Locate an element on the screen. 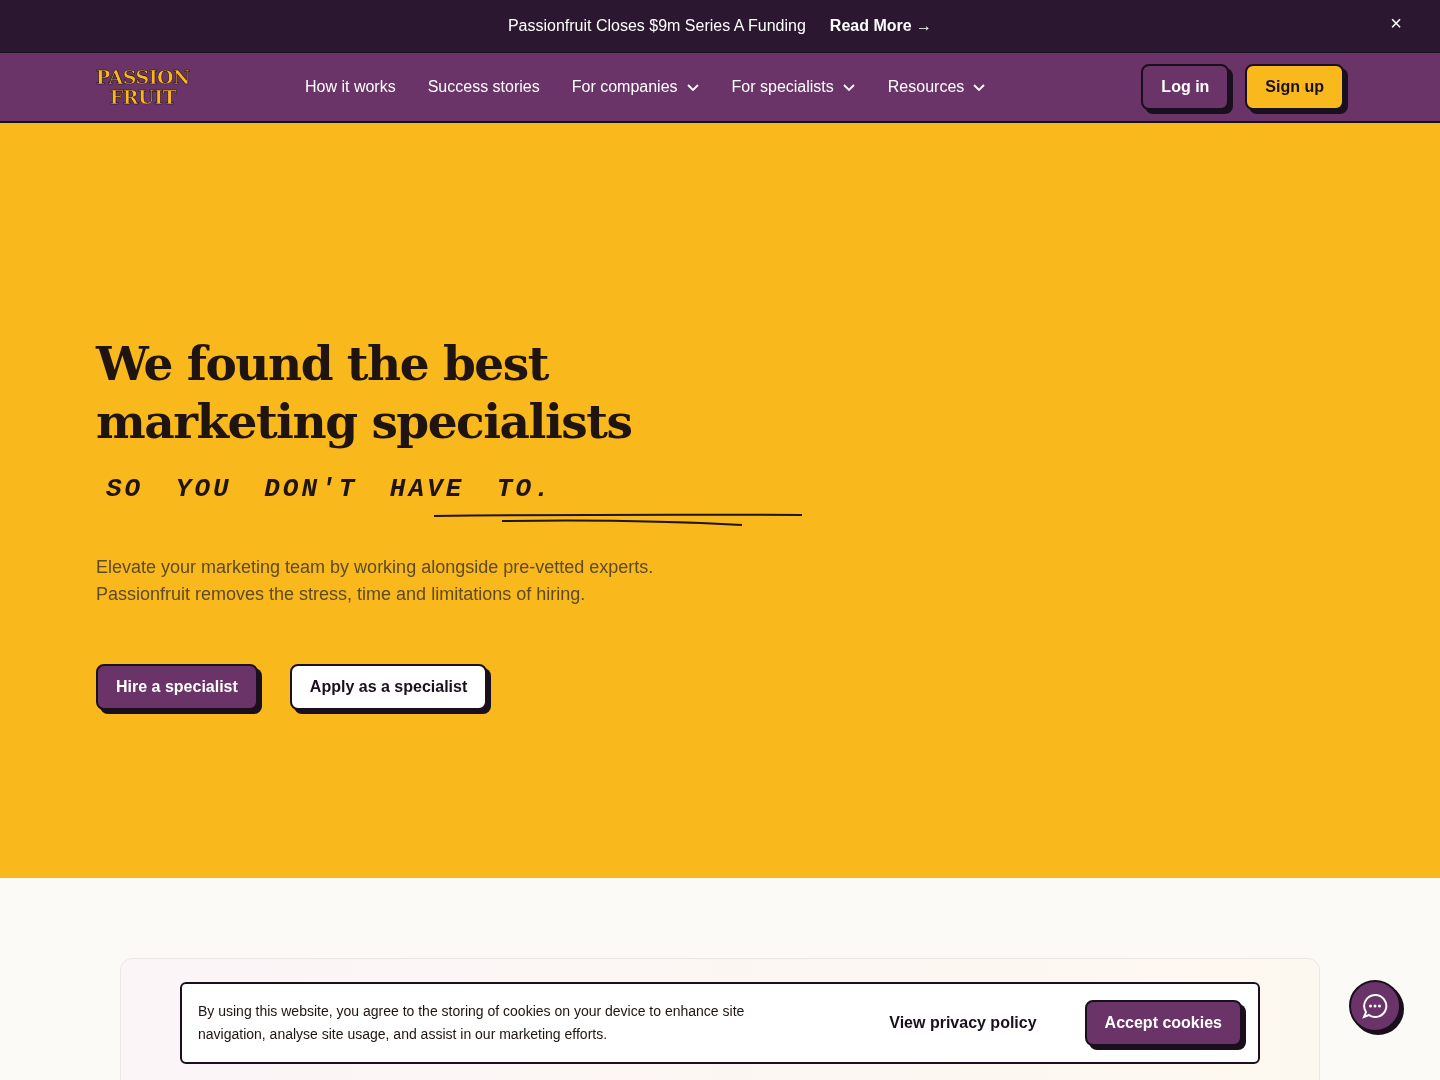 The image size is (1440, 1080). handwritten-text: SO YOU DON'T HAVE TO. is located at coordinates (329, 489).